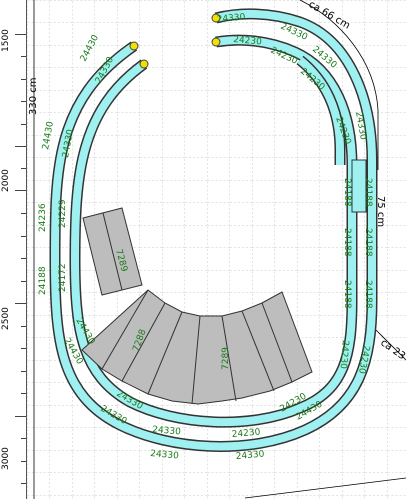 The height and width of the screenshot is (499, 406). Describe the element at coordinates (6, 458) in the screenshot. I see `ruler-label: 3000` at that location.